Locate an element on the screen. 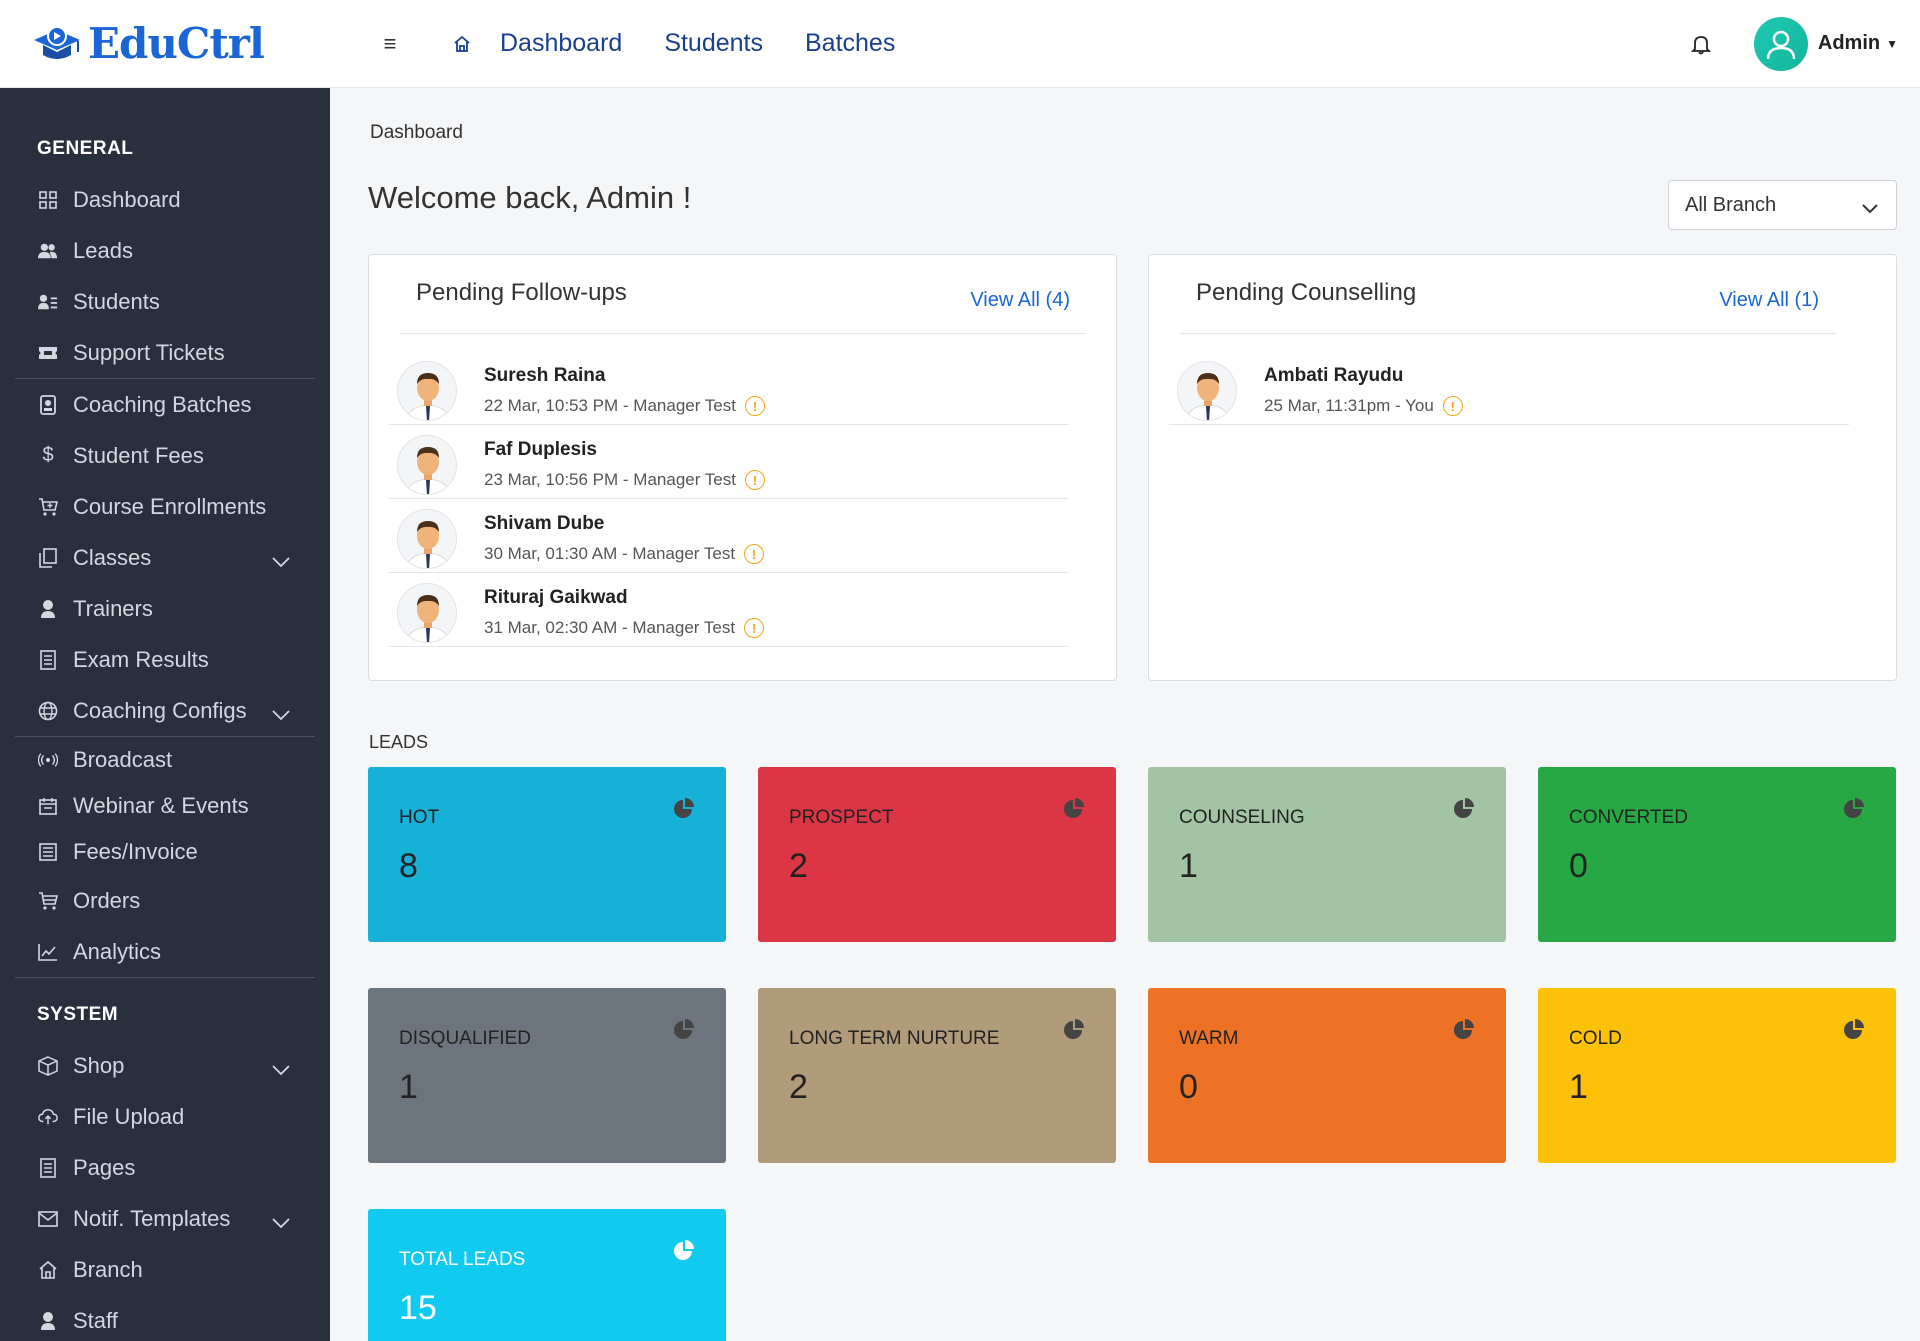 Image resolution: width=1920 pixels, height=1341 pixels. home-icon is located at coordinates (462, 44).